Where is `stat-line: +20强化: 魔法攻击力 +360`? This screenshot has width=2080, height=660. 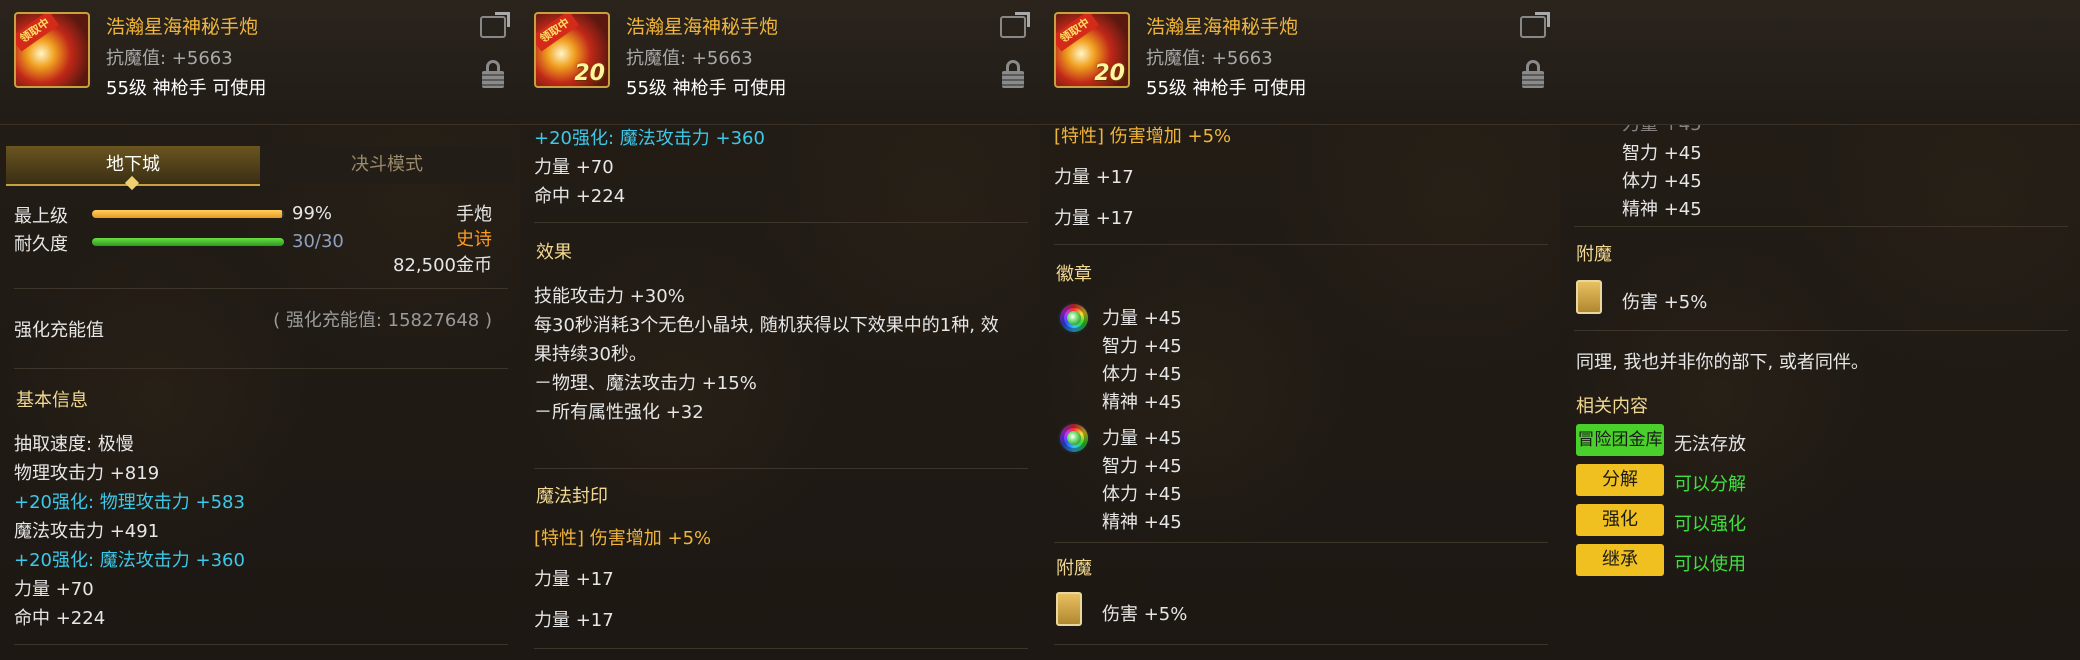 stat-line: +20强化: 魔法攻击力 +360 is located at coordinates (649, 138).